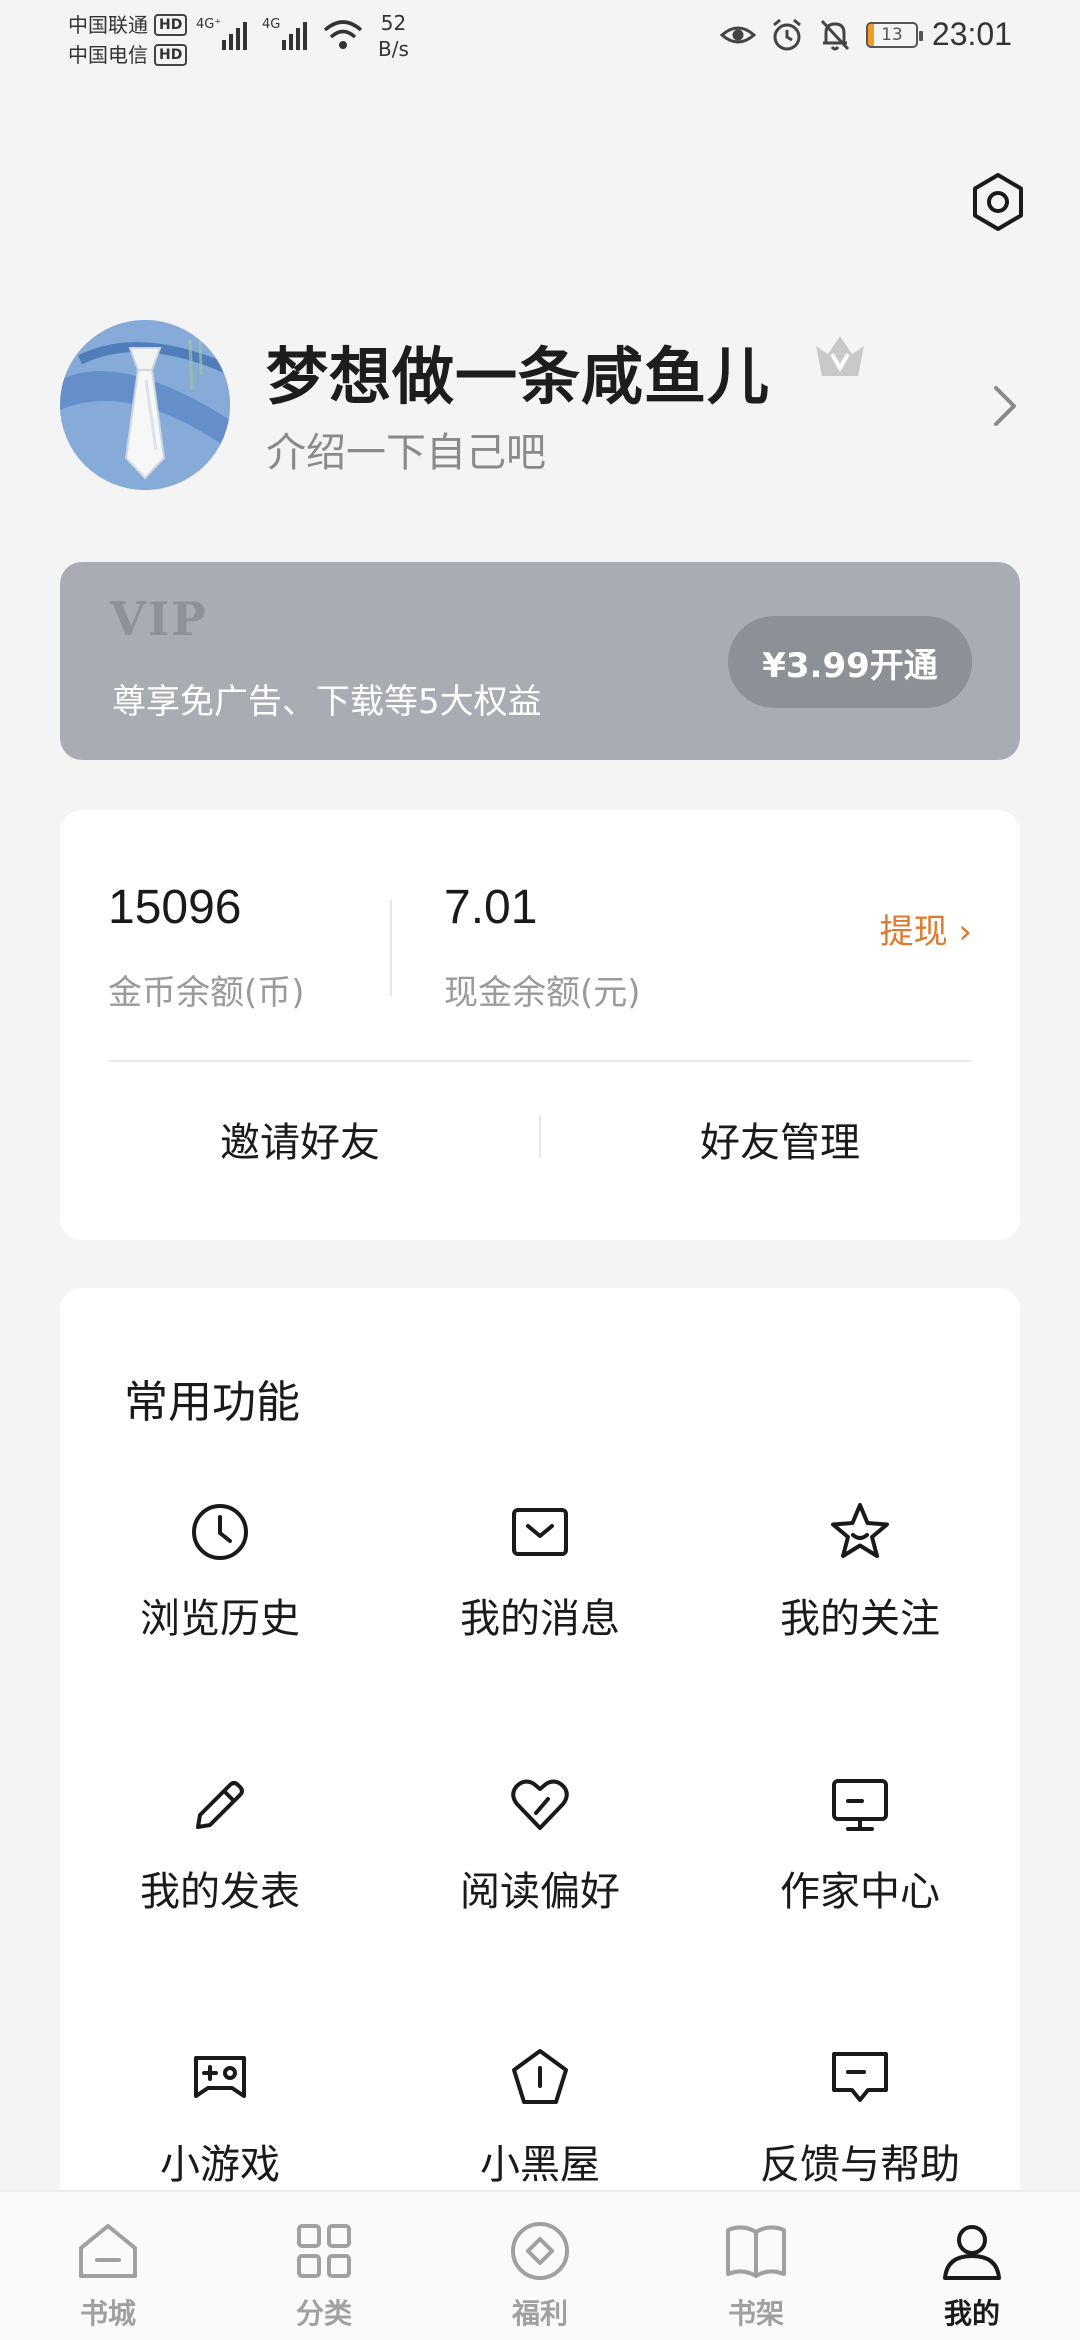  Describe the element at coordinates (175, 907) in the screenshot. I see `coin-balance-value: 15096` at that location.